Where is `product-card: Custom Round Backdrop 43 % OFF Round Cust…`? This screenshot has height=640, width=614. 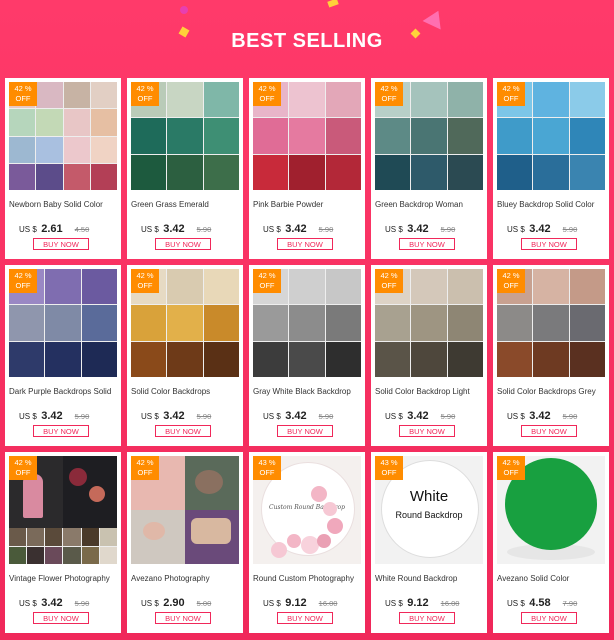 product-card: Custom Round Backdrop 43 % OFF Round Cust… is located at coordinates (307, 542).